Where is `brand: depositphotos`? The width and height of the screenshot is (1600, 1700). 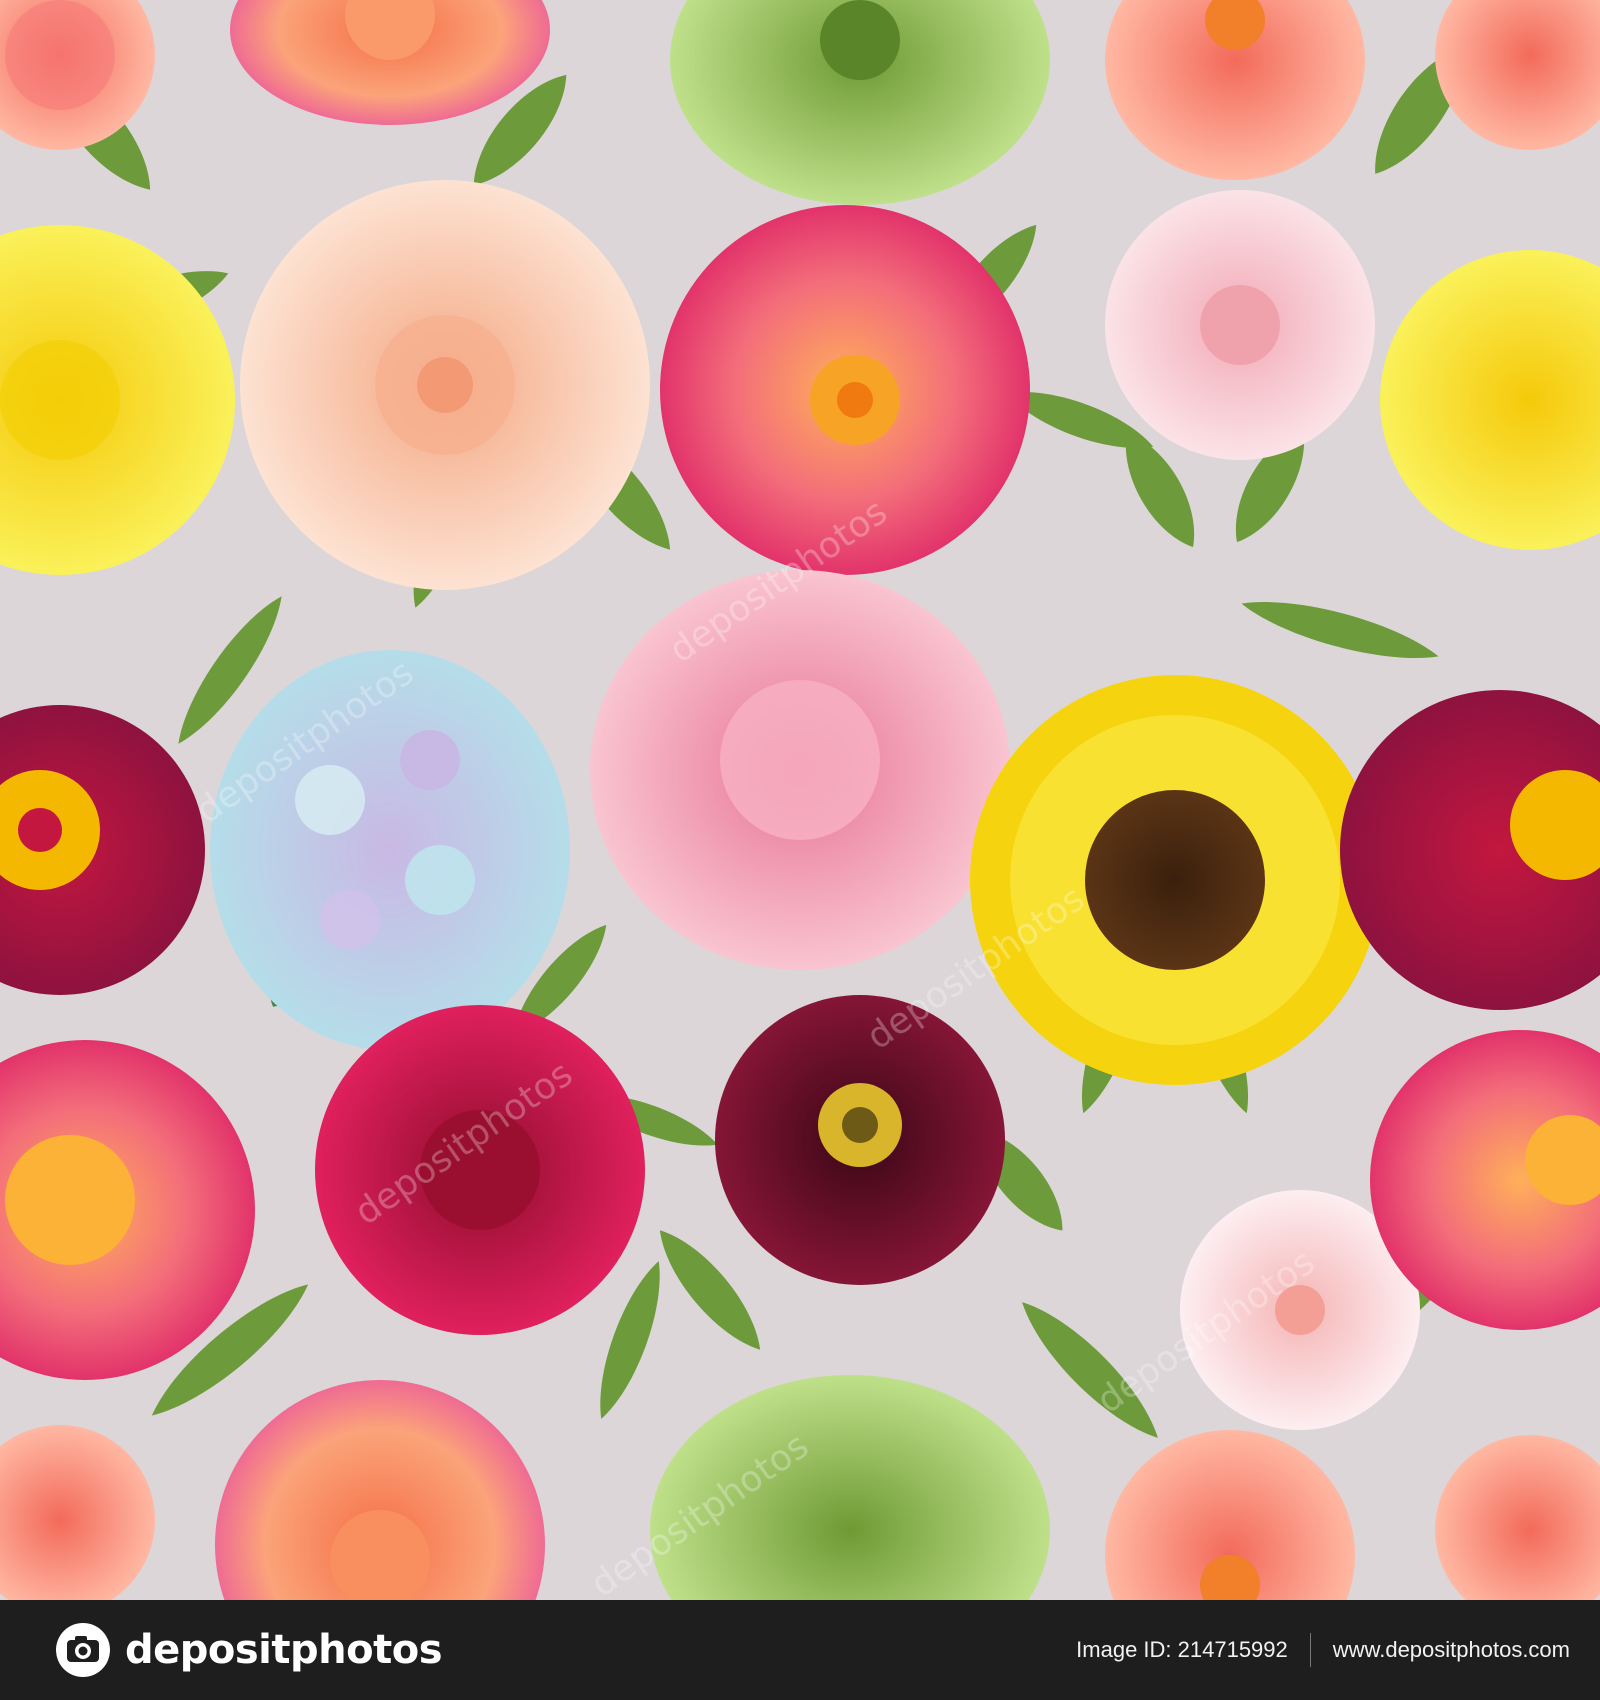
brand: depositphotos is located at coordinates (249, 1650).